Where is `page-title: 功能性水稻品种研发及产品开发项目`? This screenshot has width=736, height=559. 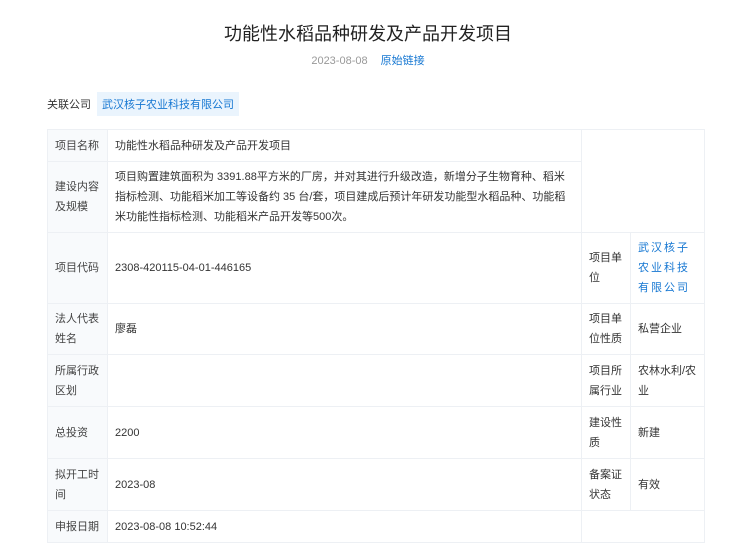
page-title: 功能性水稻品种研发及产品开发项目 is located at coordinates (368, 34).